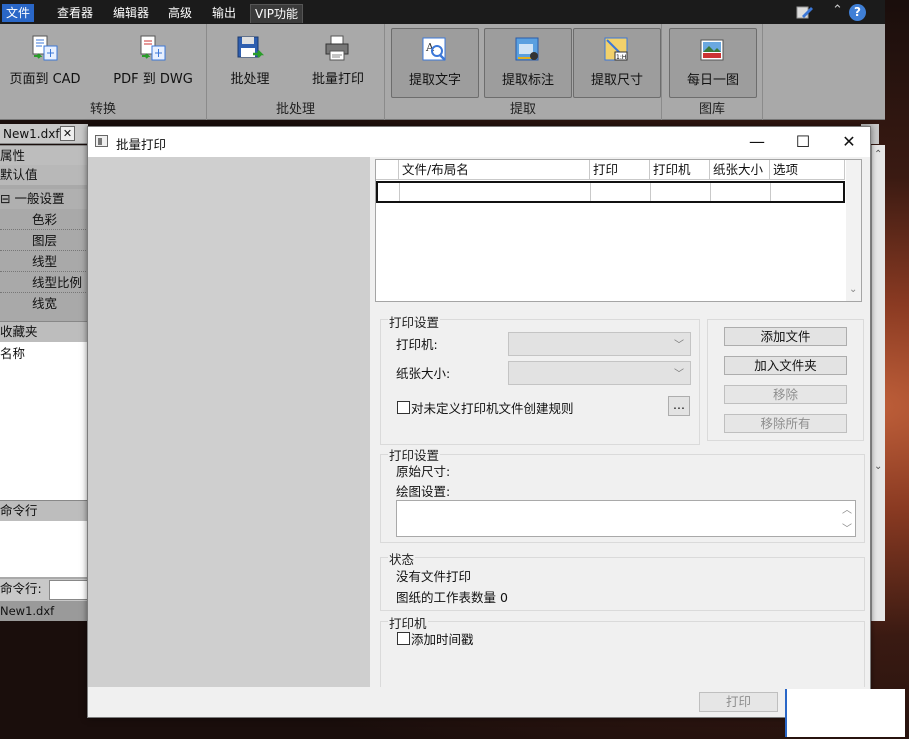 The image size is (909, 739). I want to click on add-folder-button: 加入文件夹, so click(785, 365).